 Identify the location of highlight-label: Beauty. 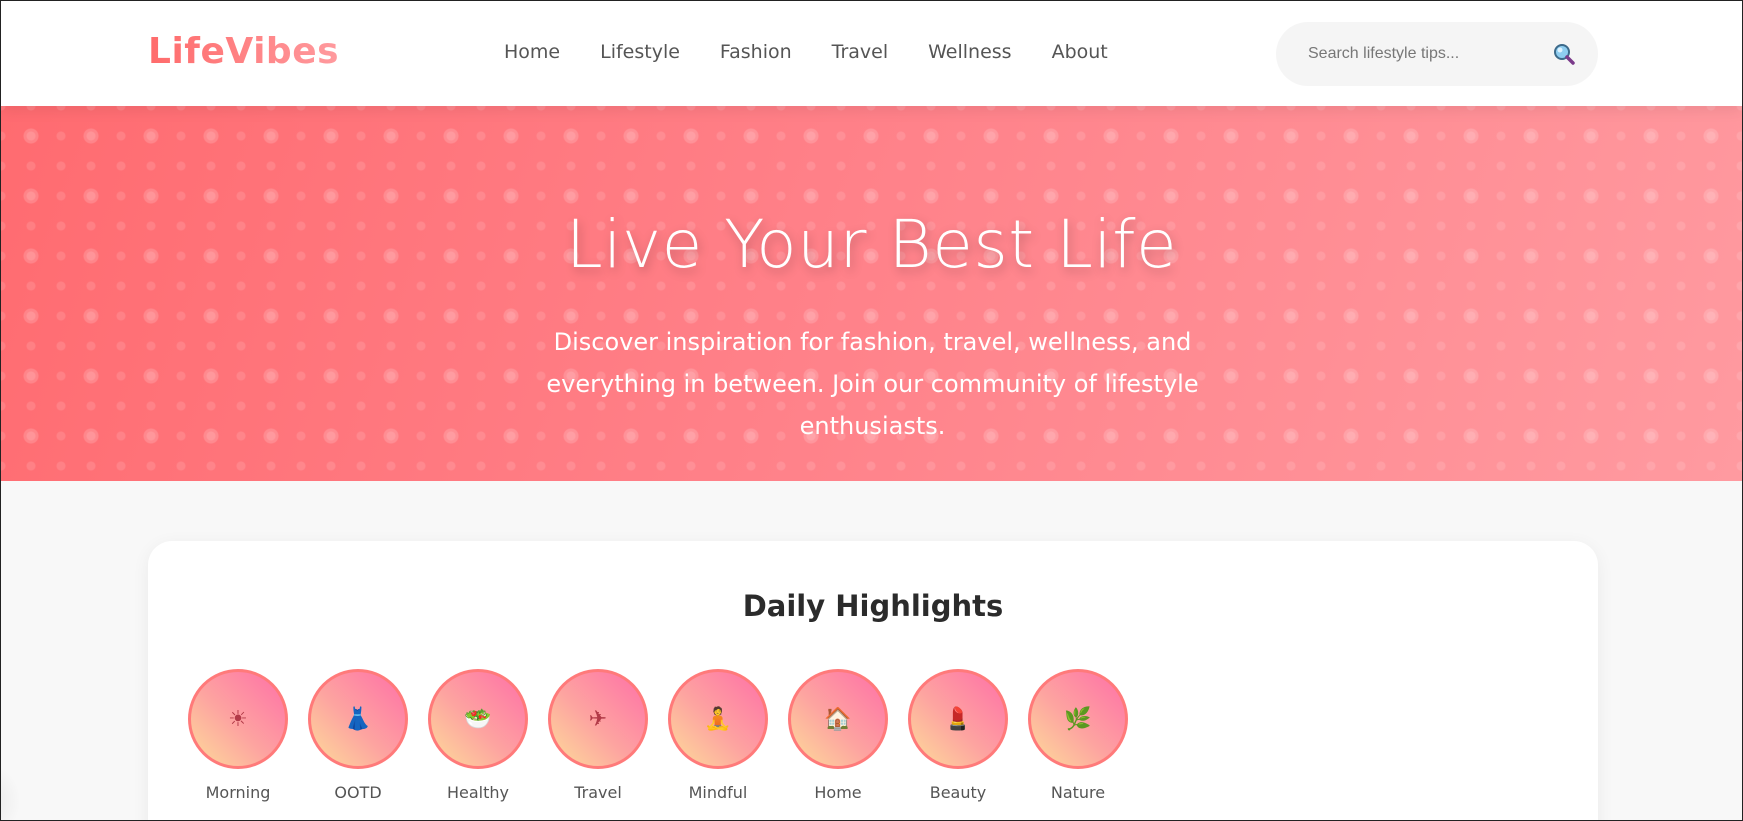
(958, 792).